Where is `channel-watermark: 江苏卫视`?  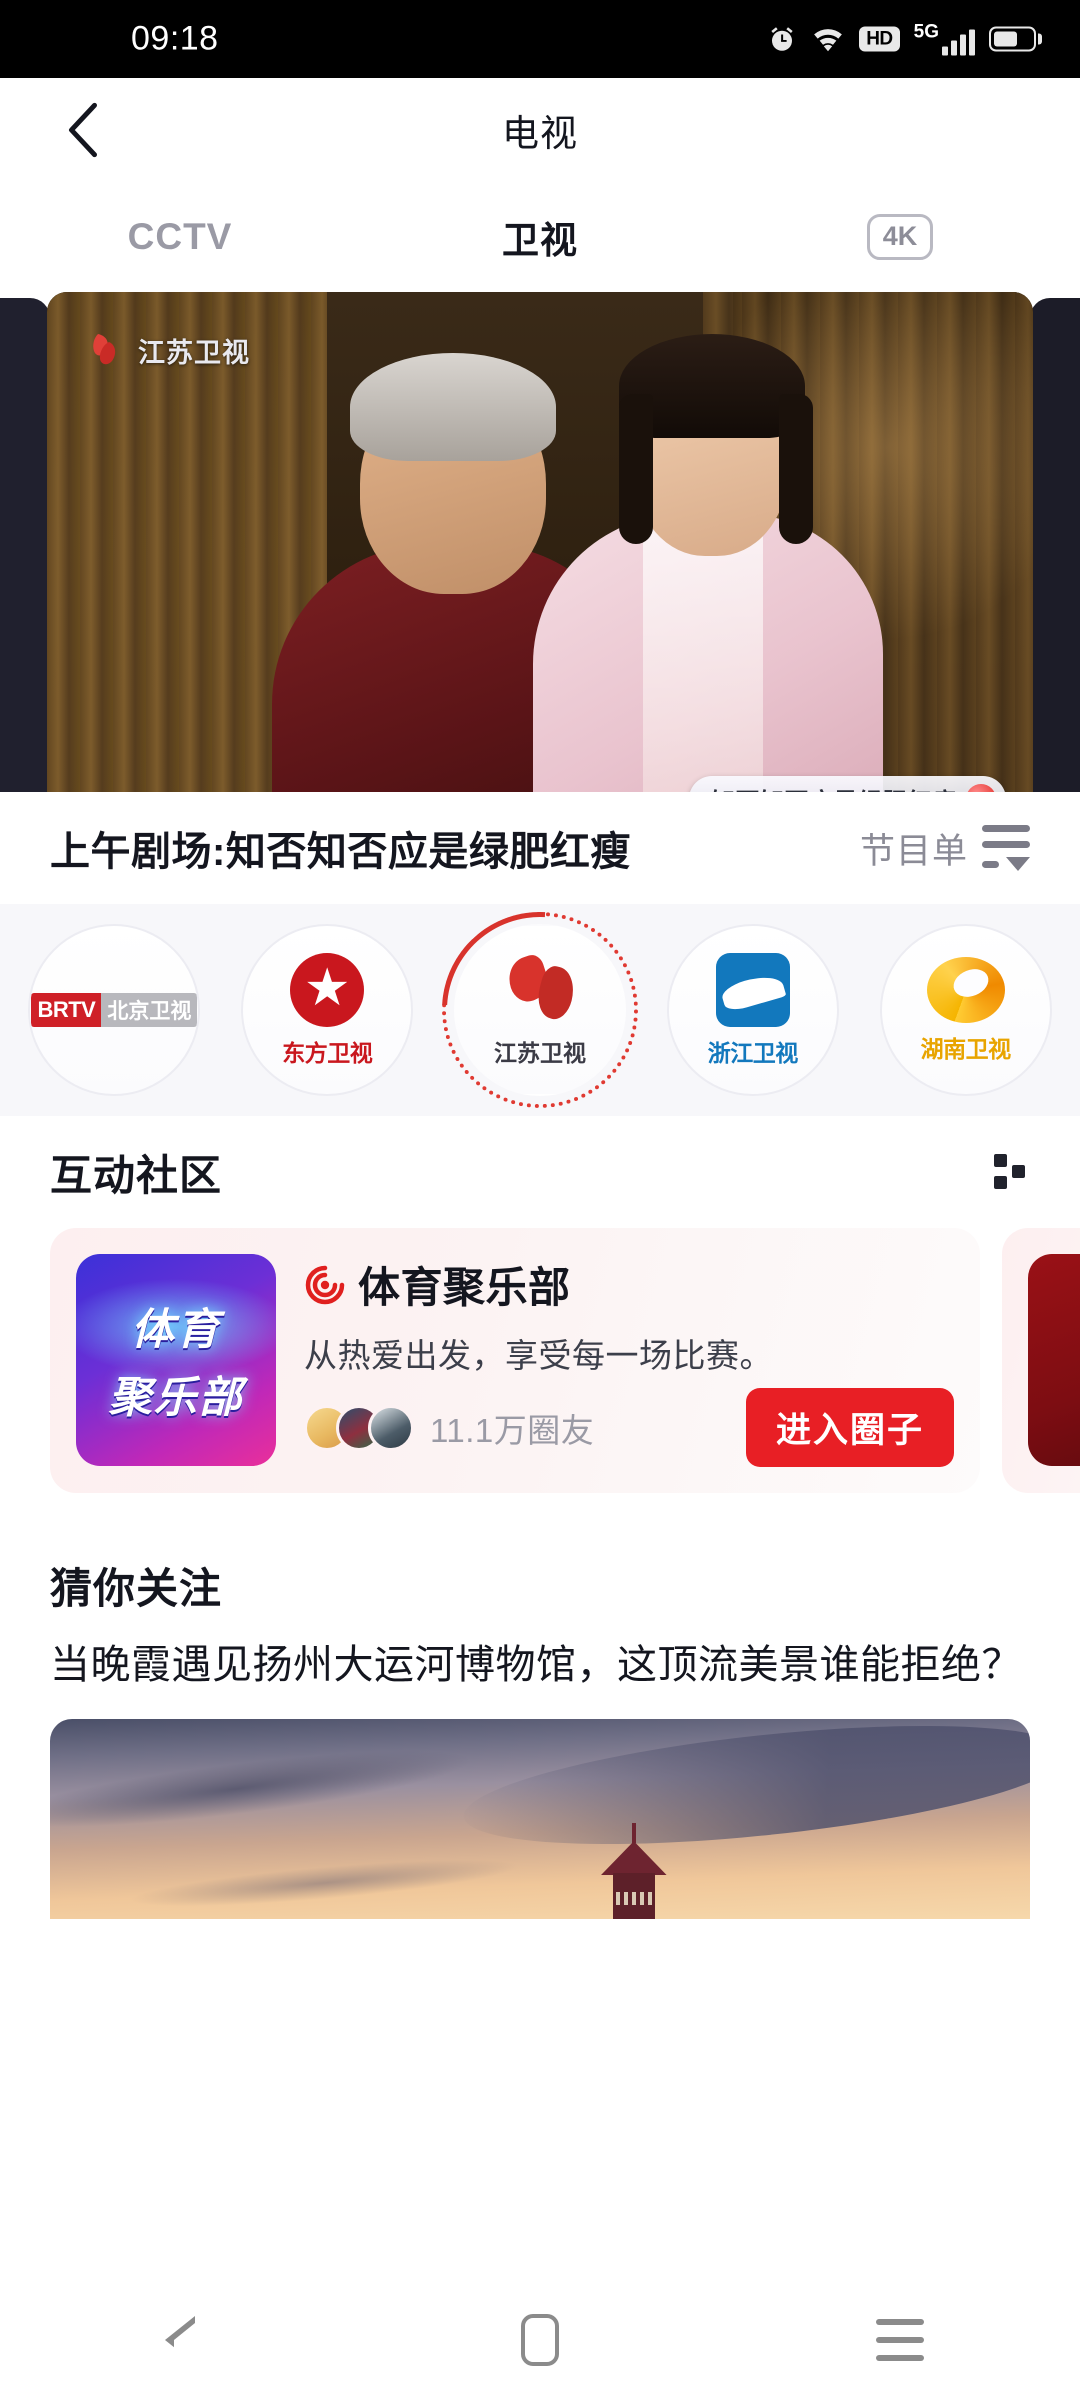 channel-watermark: 江苏卫视 is located at coordinates (167, 350).